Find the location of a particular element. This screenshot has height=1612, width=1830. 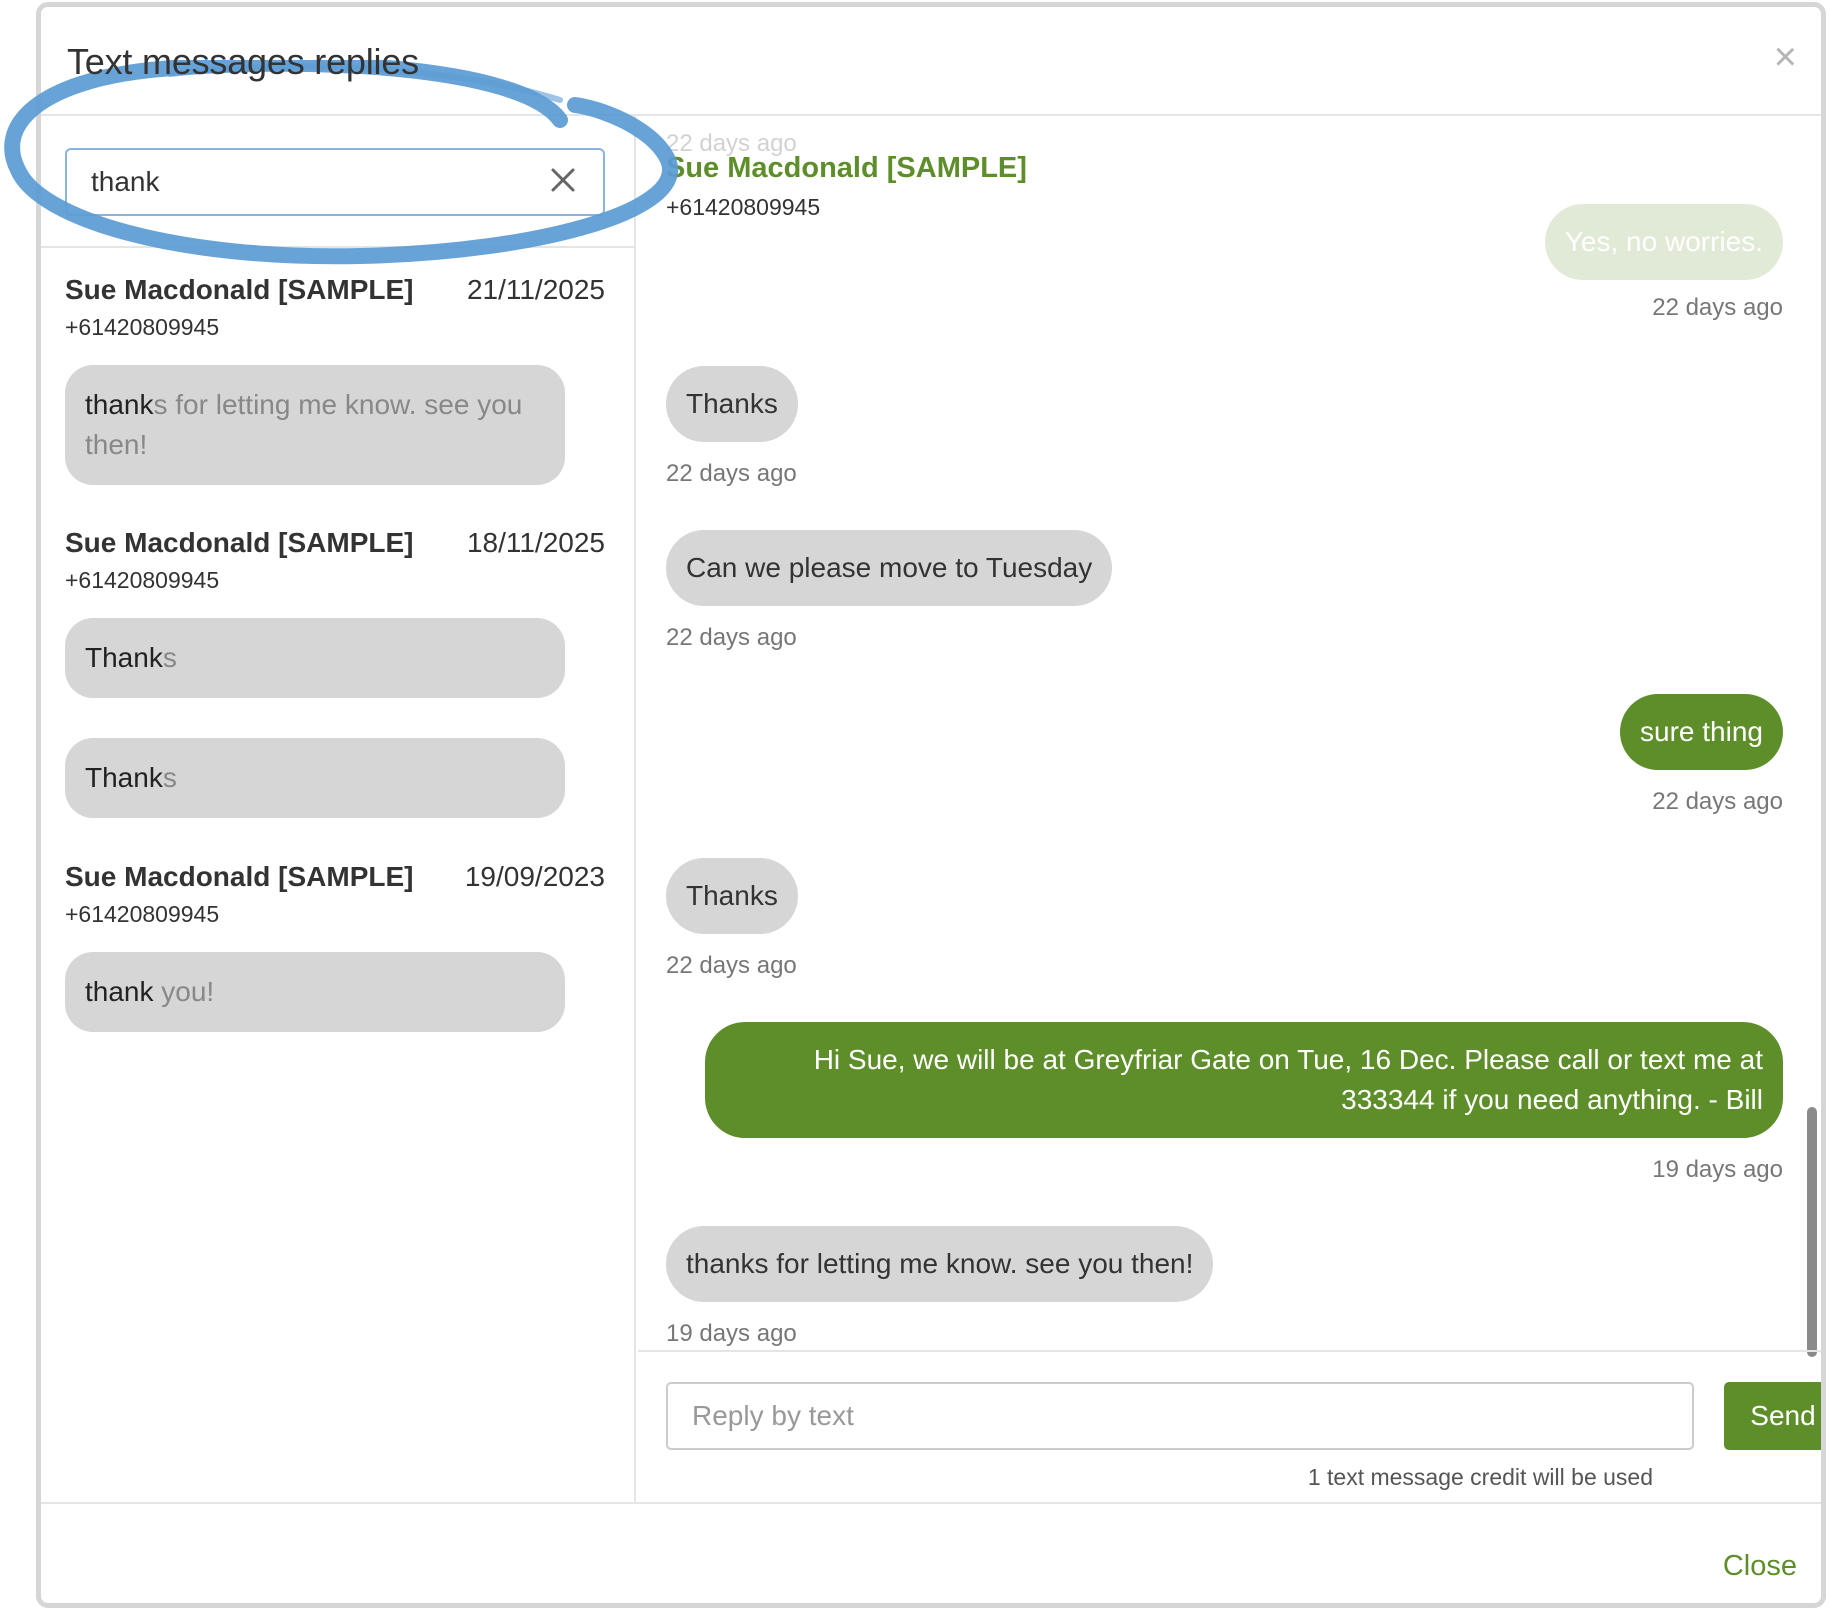

message-bubble-incoming: Can we please move to Tuesday is located at coordinates (889, 568).